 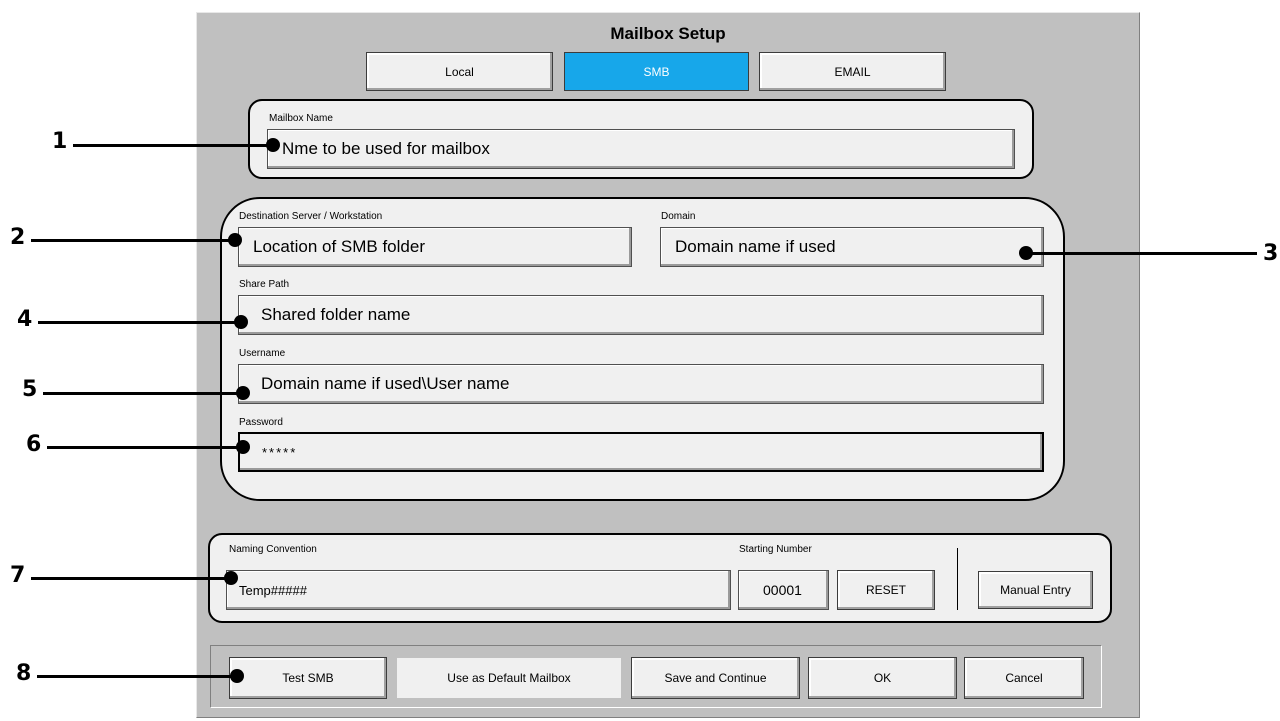 What do you see at coordinates (775, 549) in the screenshot?
I see `starting-number-label: Starting Number` at bounding box center [775, 549].